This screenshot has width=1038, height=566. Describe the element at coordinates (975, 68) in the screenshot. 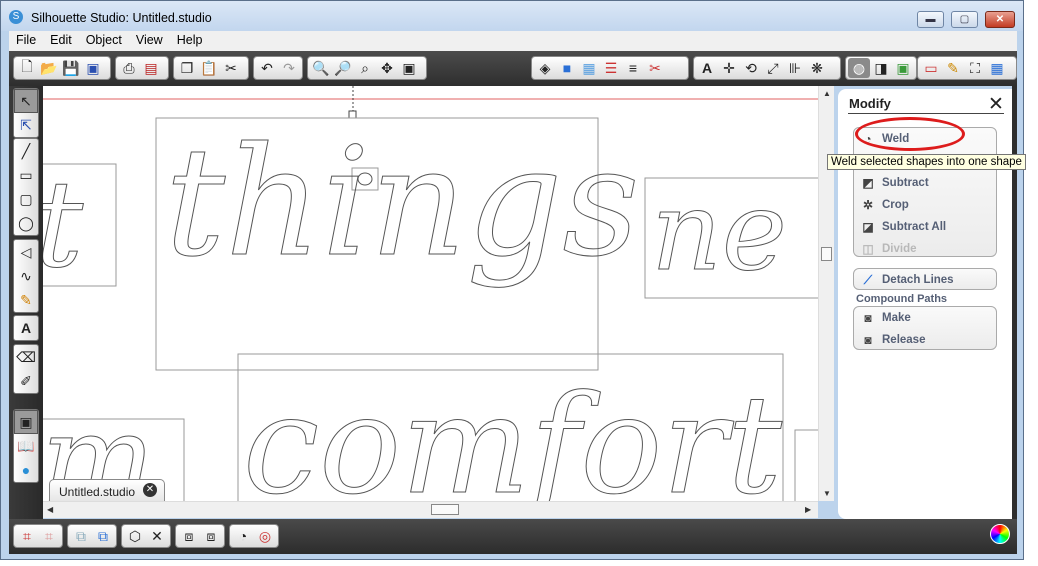

I see `fullscreen-icon: ⛶` at that location.